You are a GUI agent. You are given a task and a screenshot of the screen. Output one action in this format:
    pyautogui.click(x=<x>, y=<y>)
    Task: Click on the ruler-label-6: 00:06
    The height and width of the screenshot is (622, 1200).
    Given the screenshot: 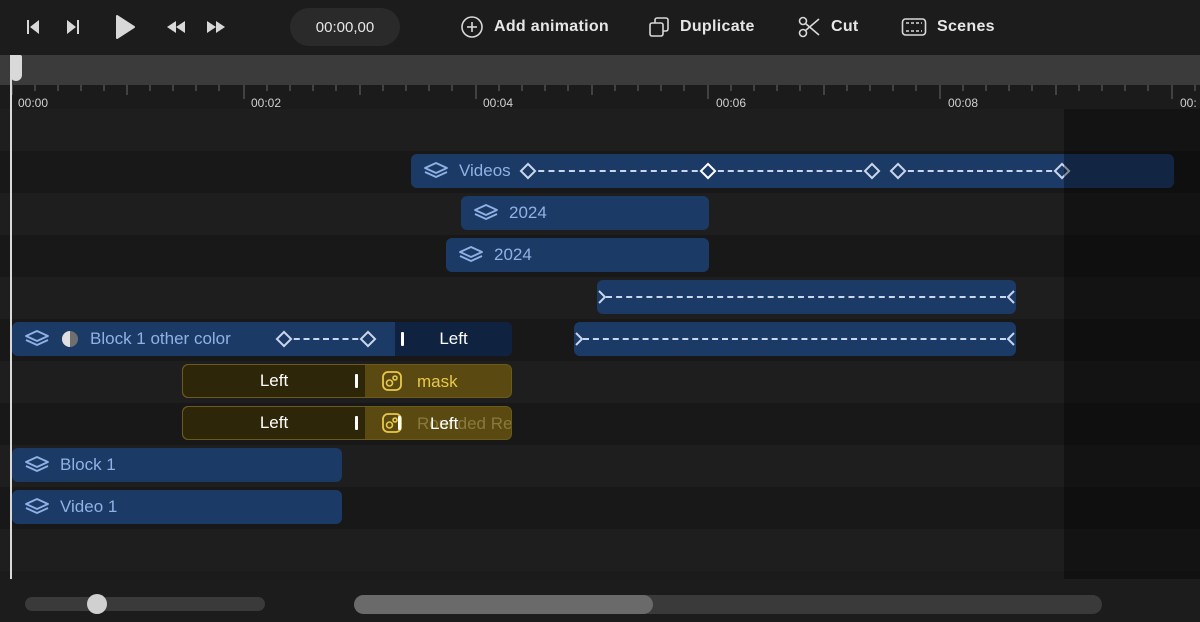 What is the action you would take?
    pyautogui.click(x=731, y=103)
    